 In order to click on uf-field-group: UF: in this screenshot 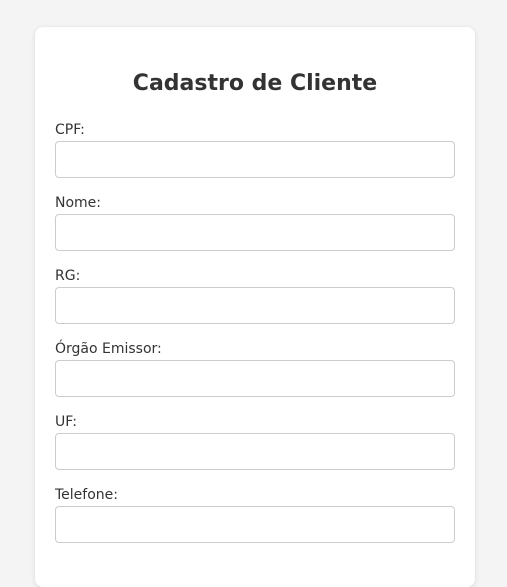, I will do `click(255, 442)`.